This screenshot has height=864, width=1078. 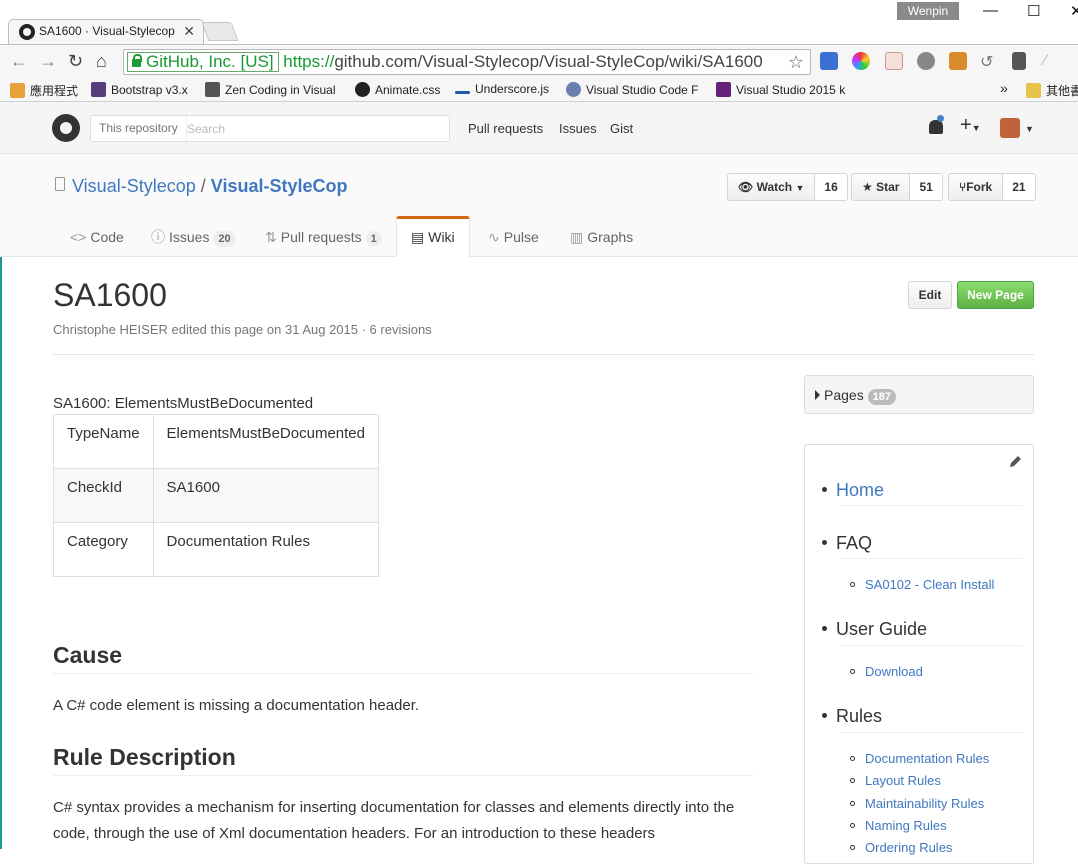 I want to click on person-icon, so click(x=573, y=89).